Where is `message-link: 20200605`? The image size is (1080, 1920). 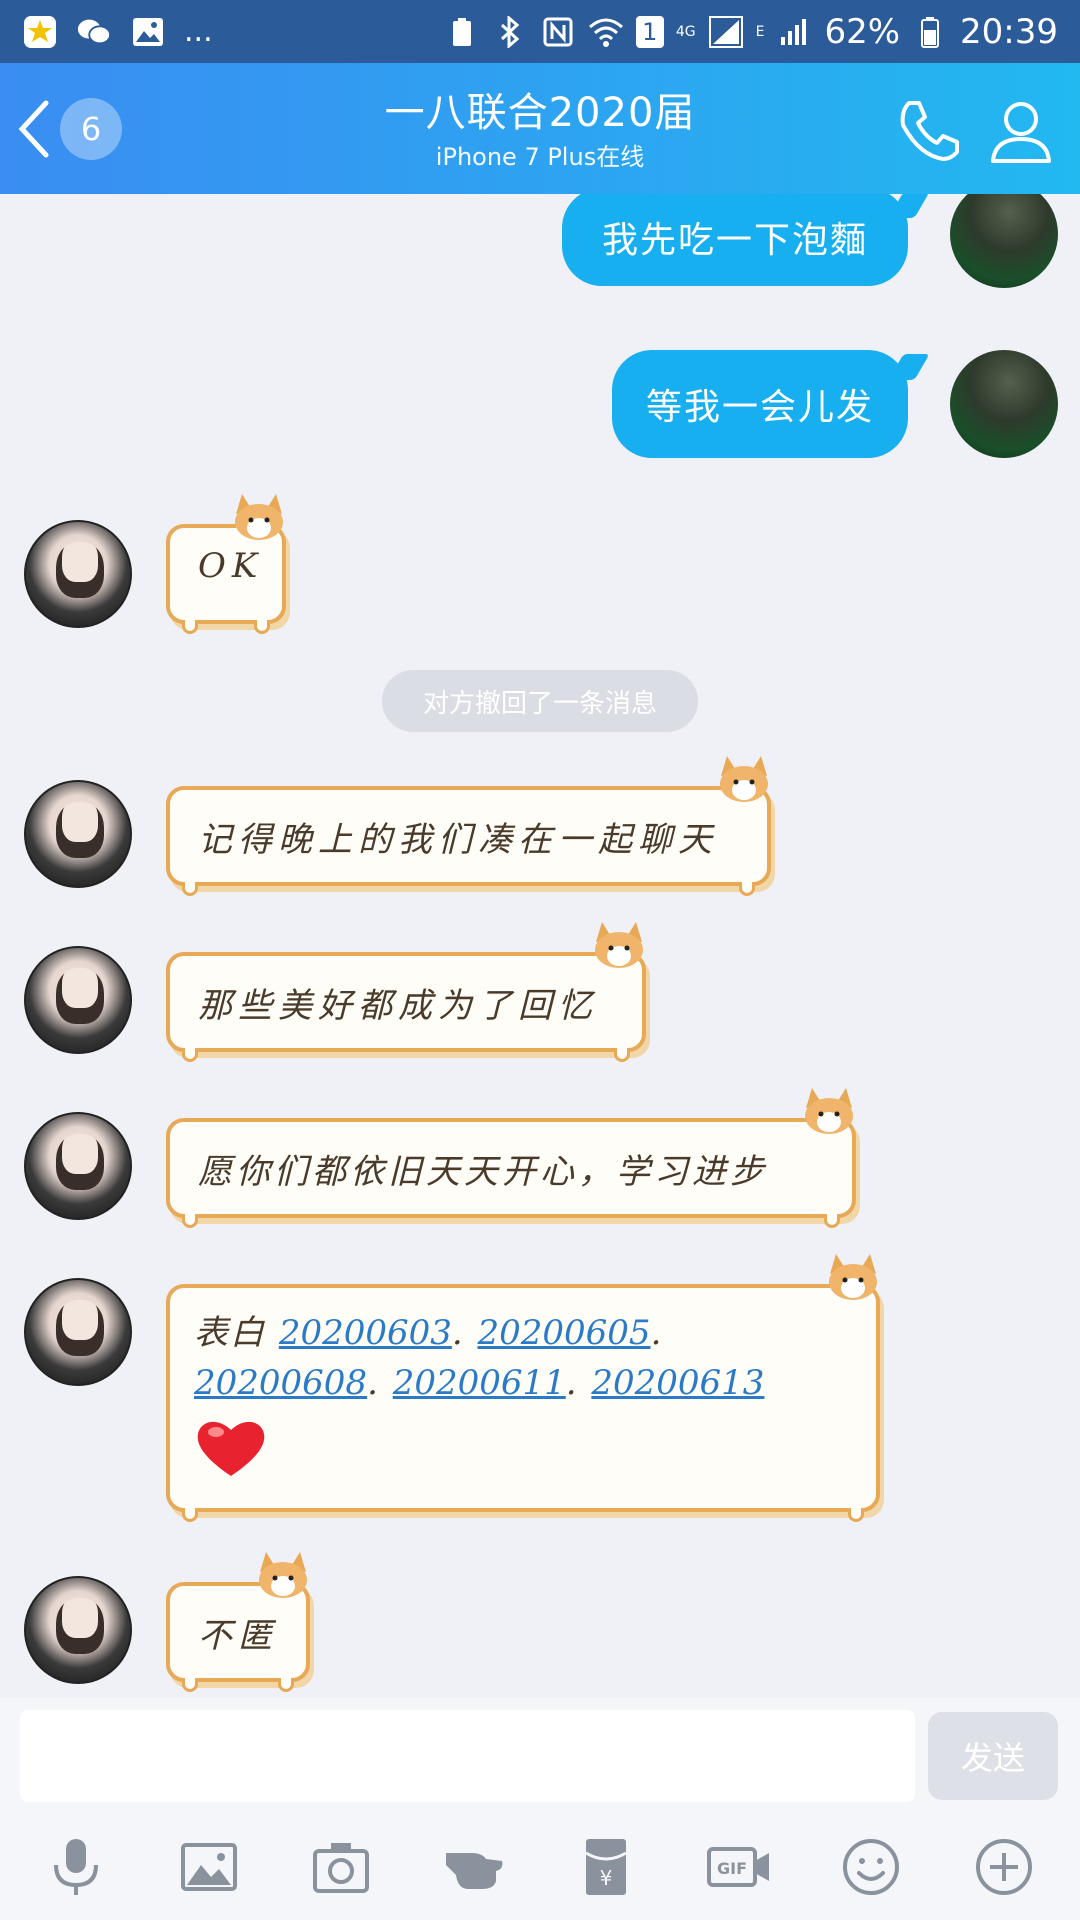 message-link: 20200605 is located at coordinates (564, 1333).